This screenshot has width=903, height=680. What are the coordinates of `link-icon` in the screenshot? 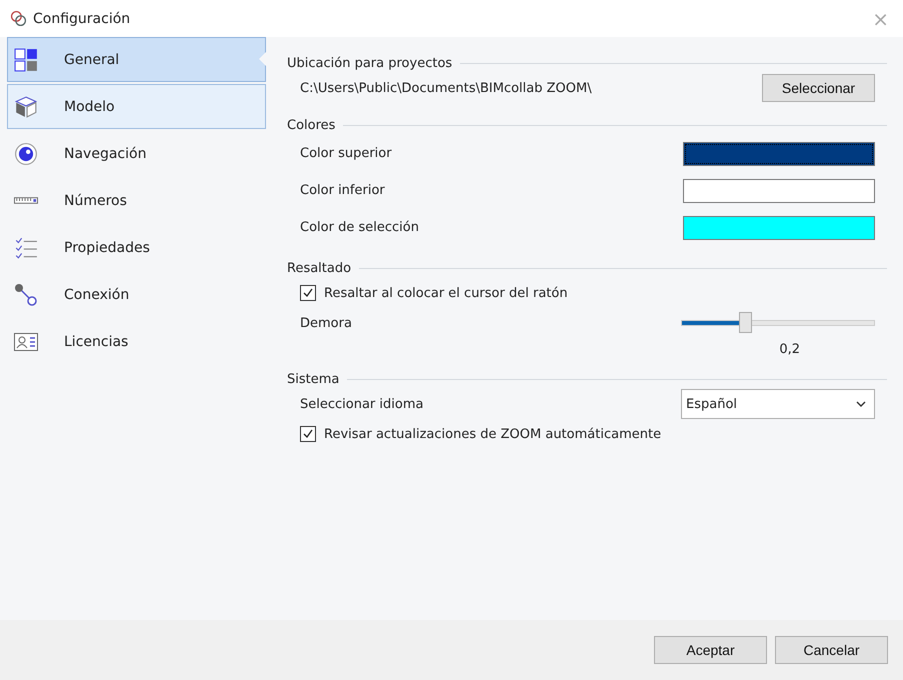 It's located at (26, 294).